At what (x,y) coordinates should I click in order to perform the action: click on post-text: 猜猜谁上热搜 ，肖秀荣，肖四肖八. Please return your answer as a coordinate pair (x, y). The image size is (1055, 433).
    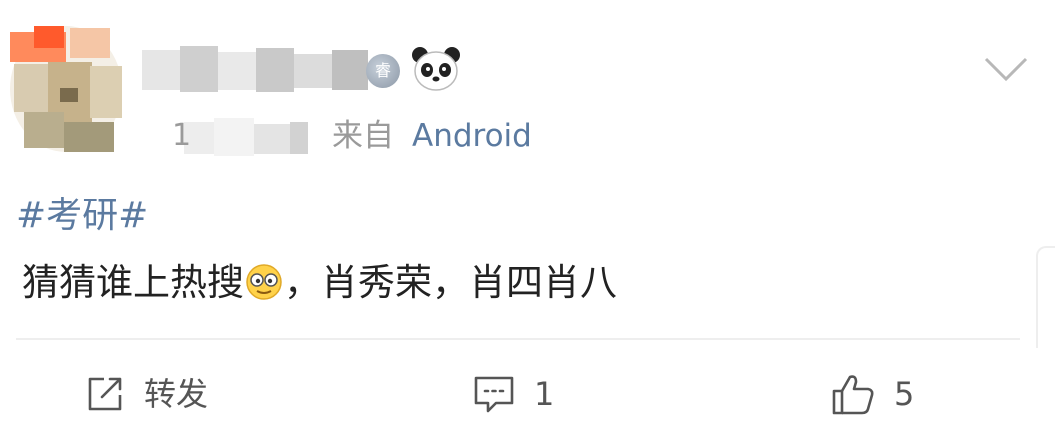
    Looking at the image, I should click on (319, 283).